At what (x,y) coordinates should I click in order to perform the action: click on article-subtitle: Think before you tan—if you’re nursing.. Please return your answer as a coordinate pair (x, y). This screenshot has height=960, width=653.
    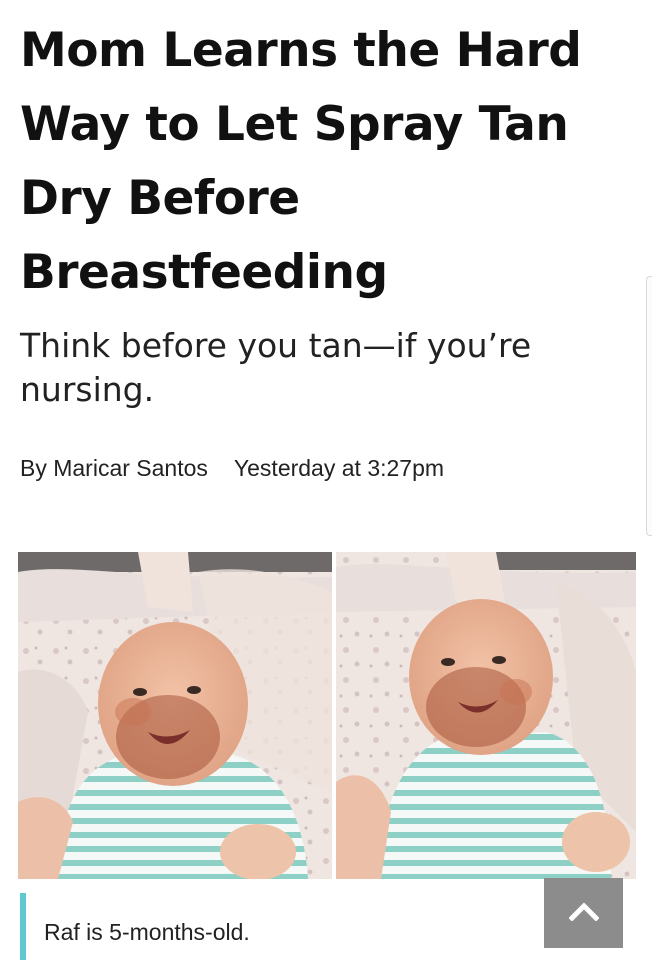
    Looking at the image, I should click on (276, 367).